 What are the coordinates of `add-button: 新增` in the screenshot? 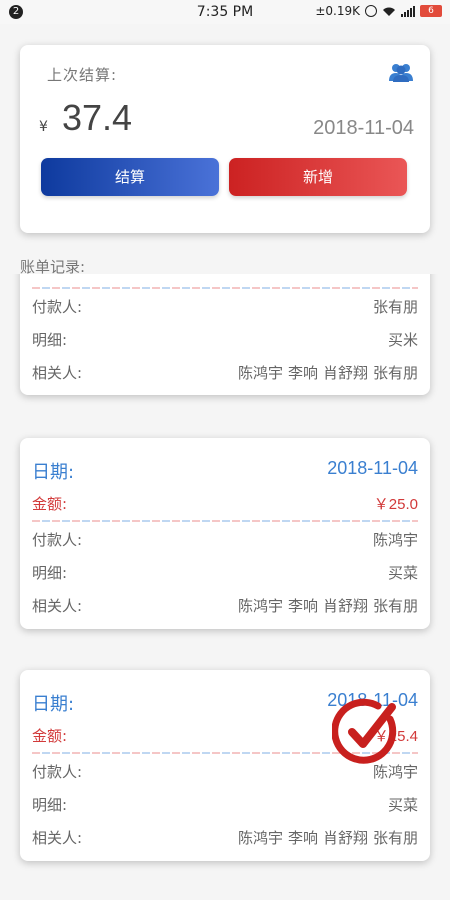 It's located at (318, 177).